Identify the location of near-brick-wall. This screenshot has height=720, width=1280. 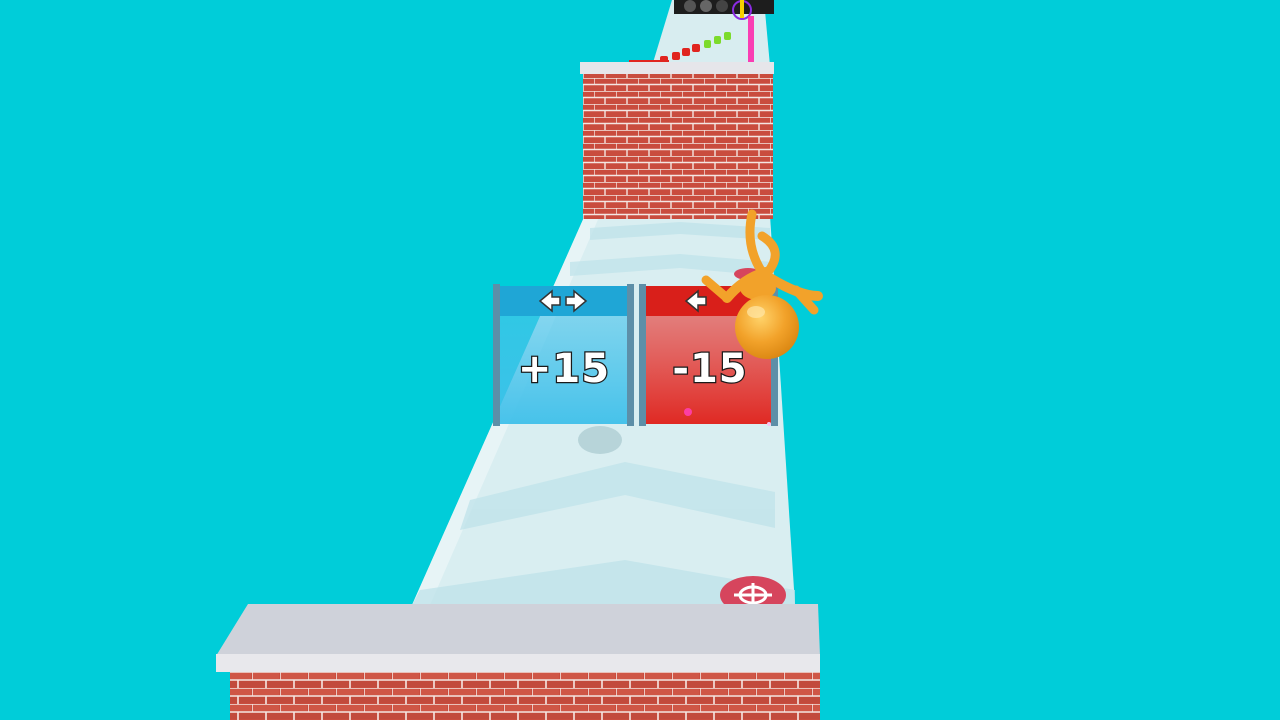
(518, 662).